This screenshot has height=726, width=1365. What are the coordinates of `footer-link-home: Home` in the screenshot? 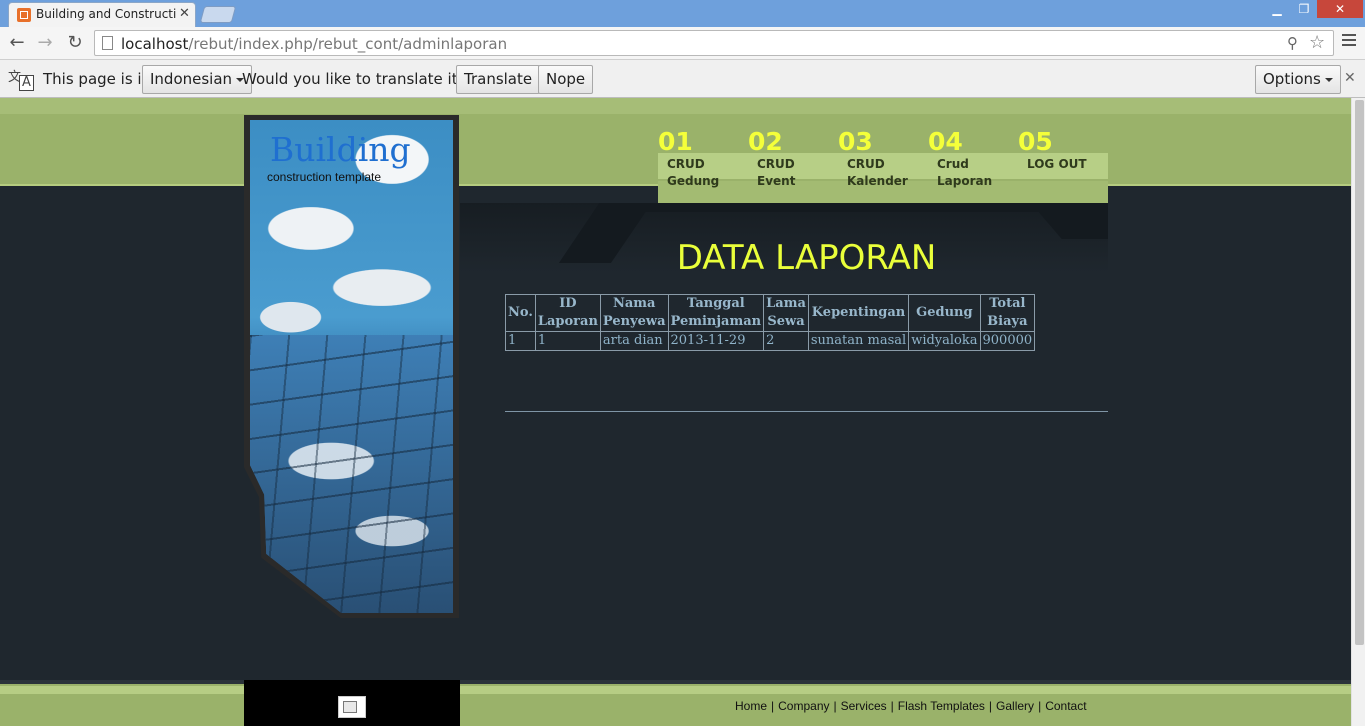 It's located at (751, 706).